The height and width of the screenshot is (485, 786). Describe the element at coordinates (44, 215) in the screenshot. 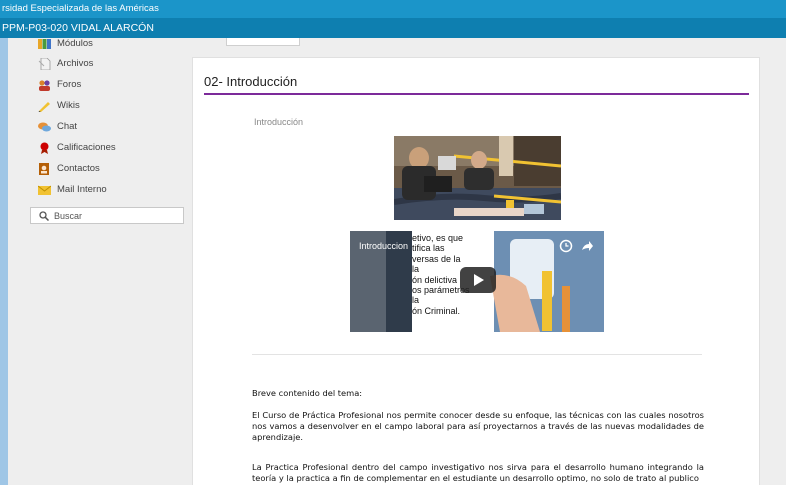

I see `search-icon` at that location.